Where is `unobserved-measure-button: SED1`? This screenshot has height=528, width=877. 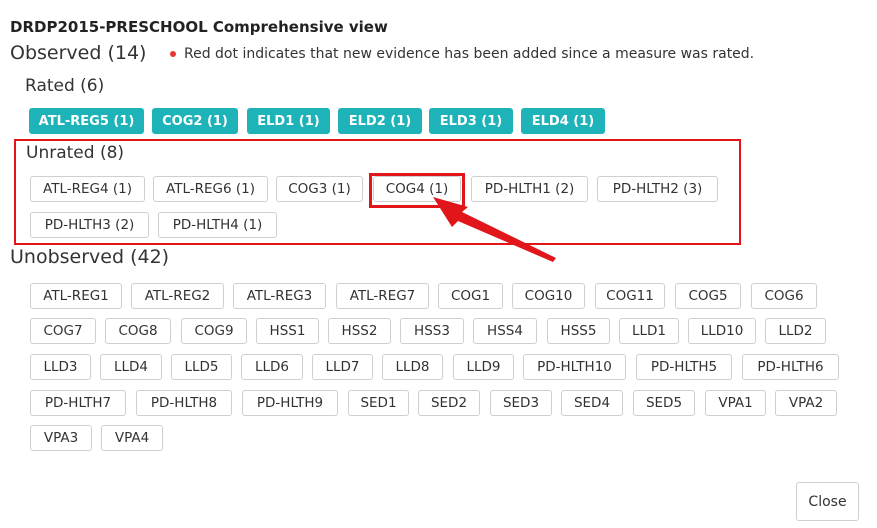 unobserved-measure-button: SED1 is located at coordinates (378, 403).